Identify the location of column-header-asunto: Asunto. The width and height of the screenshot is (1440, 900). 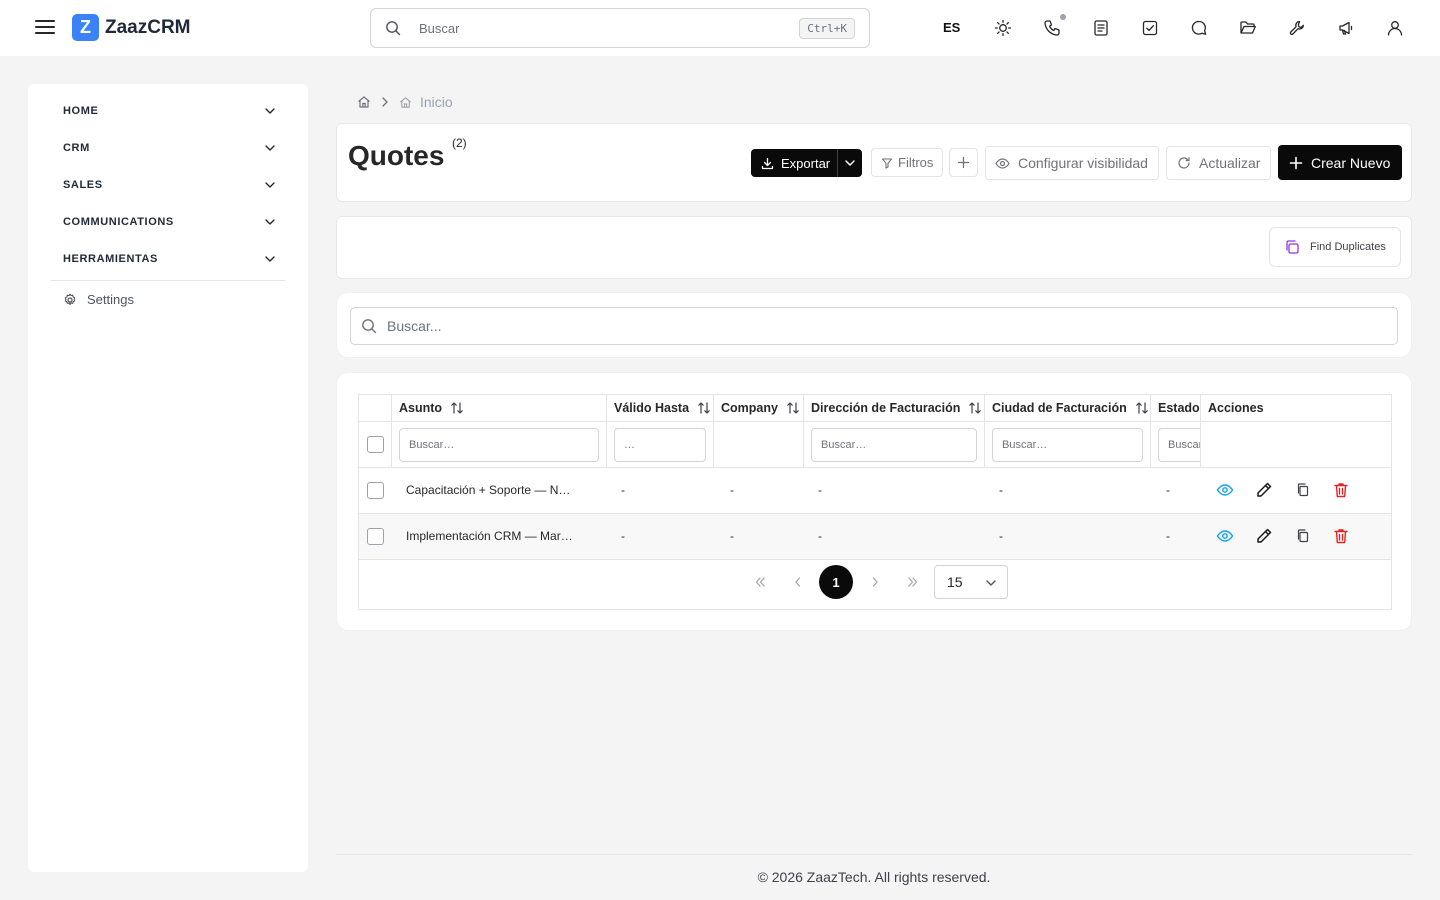
(501, 408).